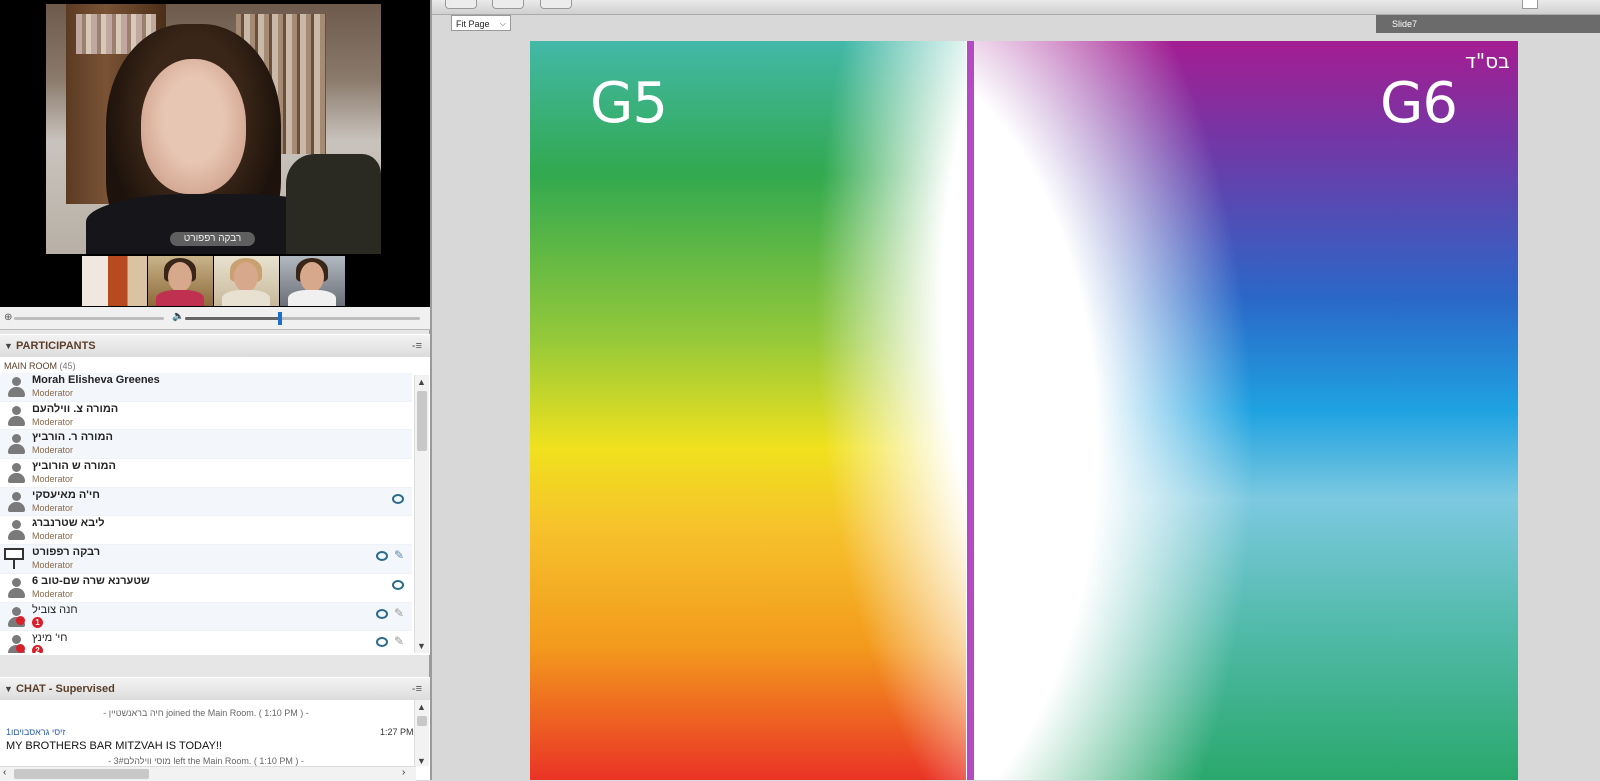  Describe the element at coordinates (473, 24) in the screenshot. I see `zoom-select-value: Fit Page` at that location.